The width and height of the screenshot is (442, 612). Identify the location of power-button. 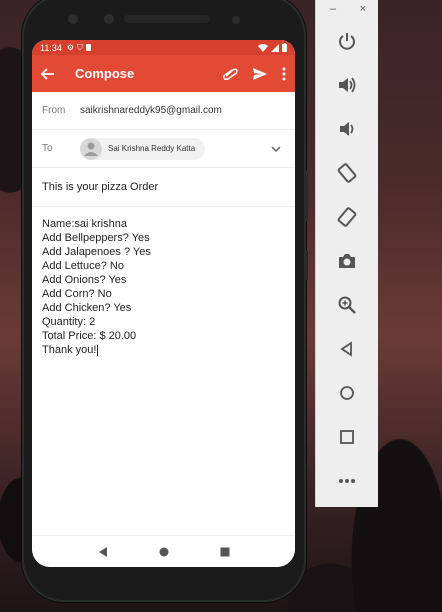
(347, 41).